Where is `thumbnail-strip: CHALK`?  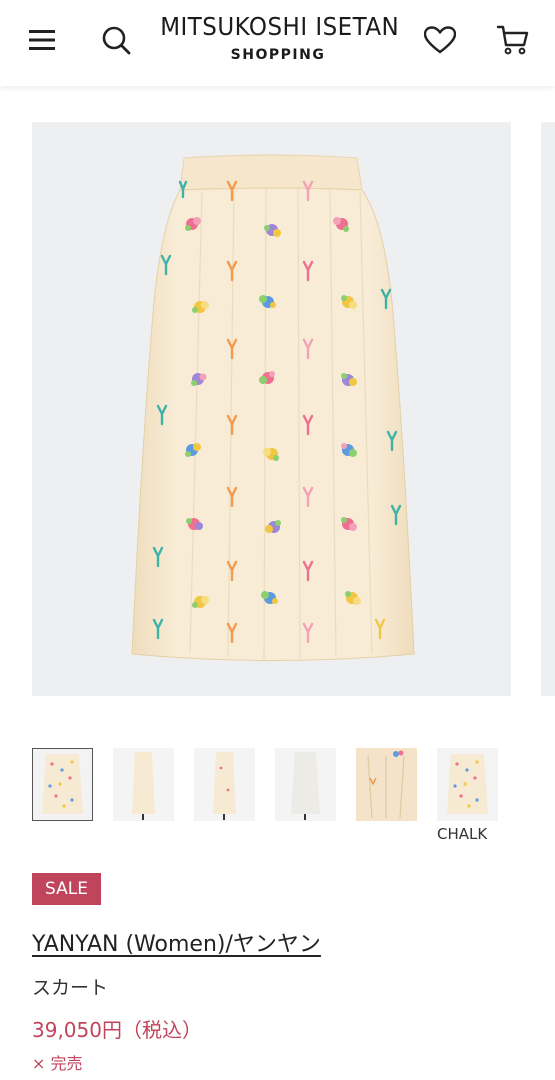
thumbnail-strip: CHALK is located at coordinates (282, 798).